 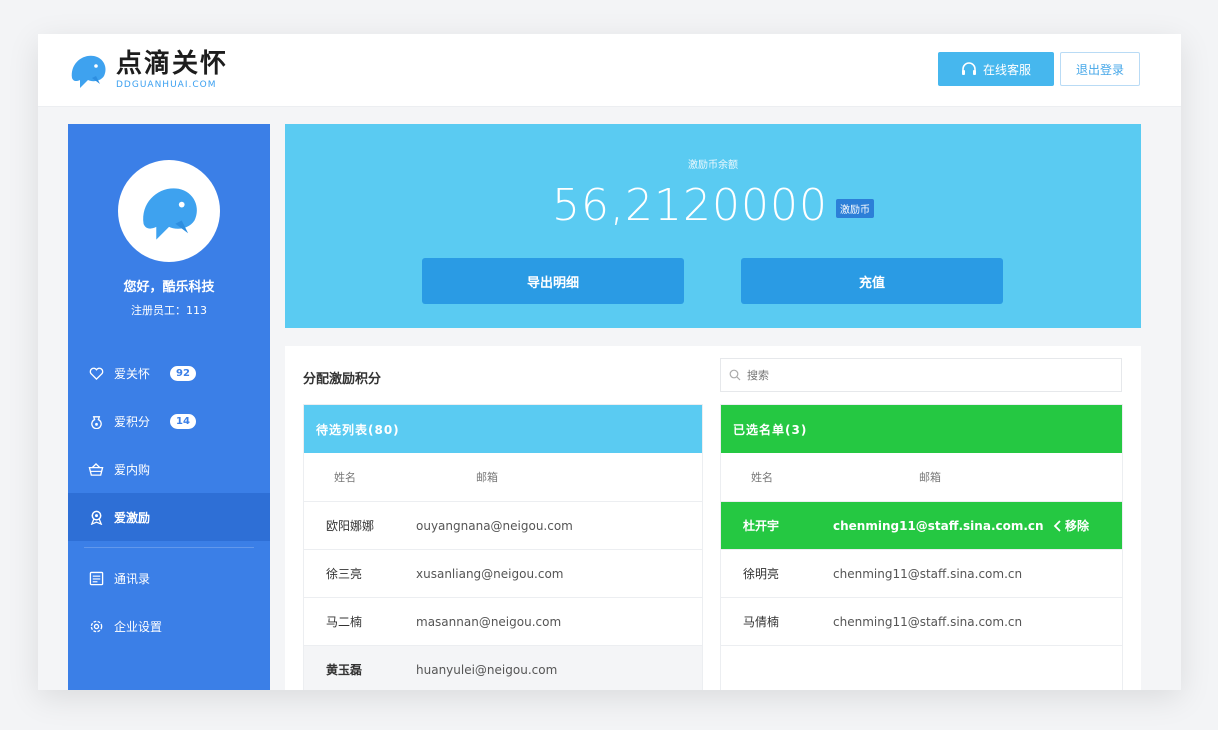 I want to click on award-icon, so click(x=96, y=517).